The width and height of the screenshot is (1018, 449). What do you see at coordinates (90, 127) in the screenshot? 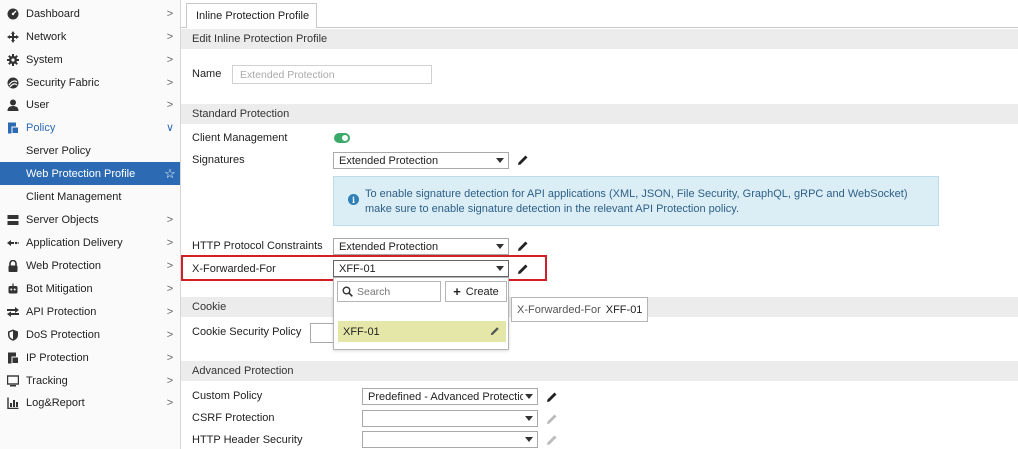
I see `sidebar-item-policy: Policy ∨` at bounding box center [90, 127].